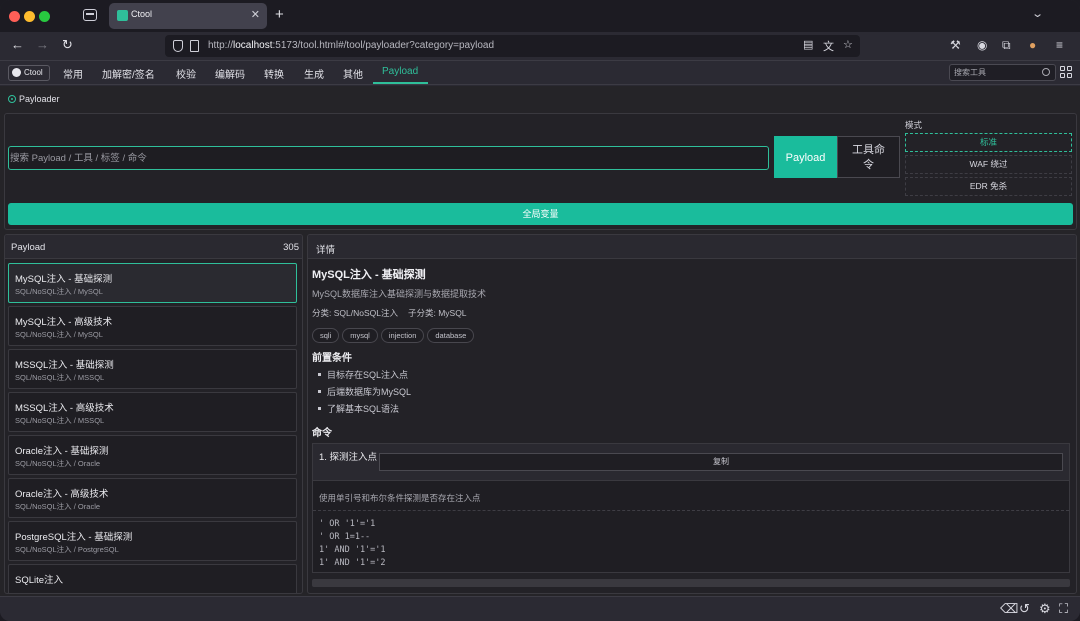  Describe the element at coordinates (128, 73) in the screenshot. I see `menu-encrypt-sign: 加解密/签名` at that location.